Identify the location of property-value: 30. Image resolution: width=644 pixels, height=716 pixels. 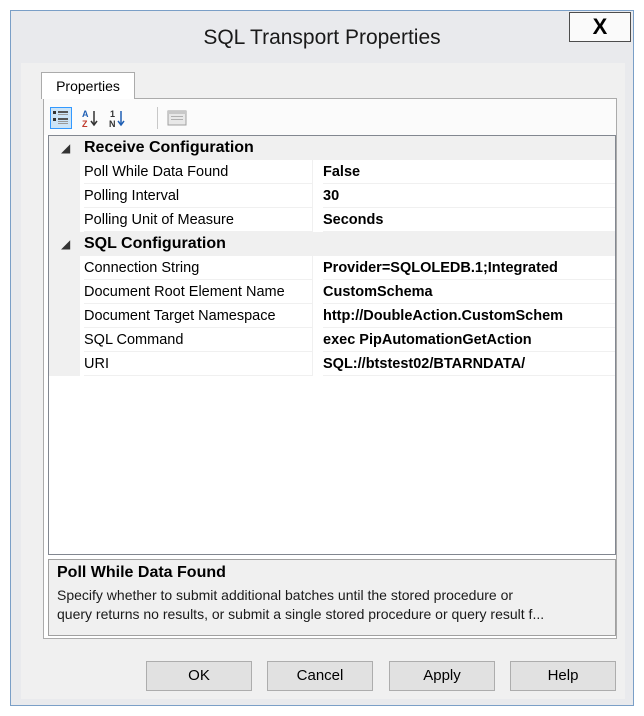
(469, 196).